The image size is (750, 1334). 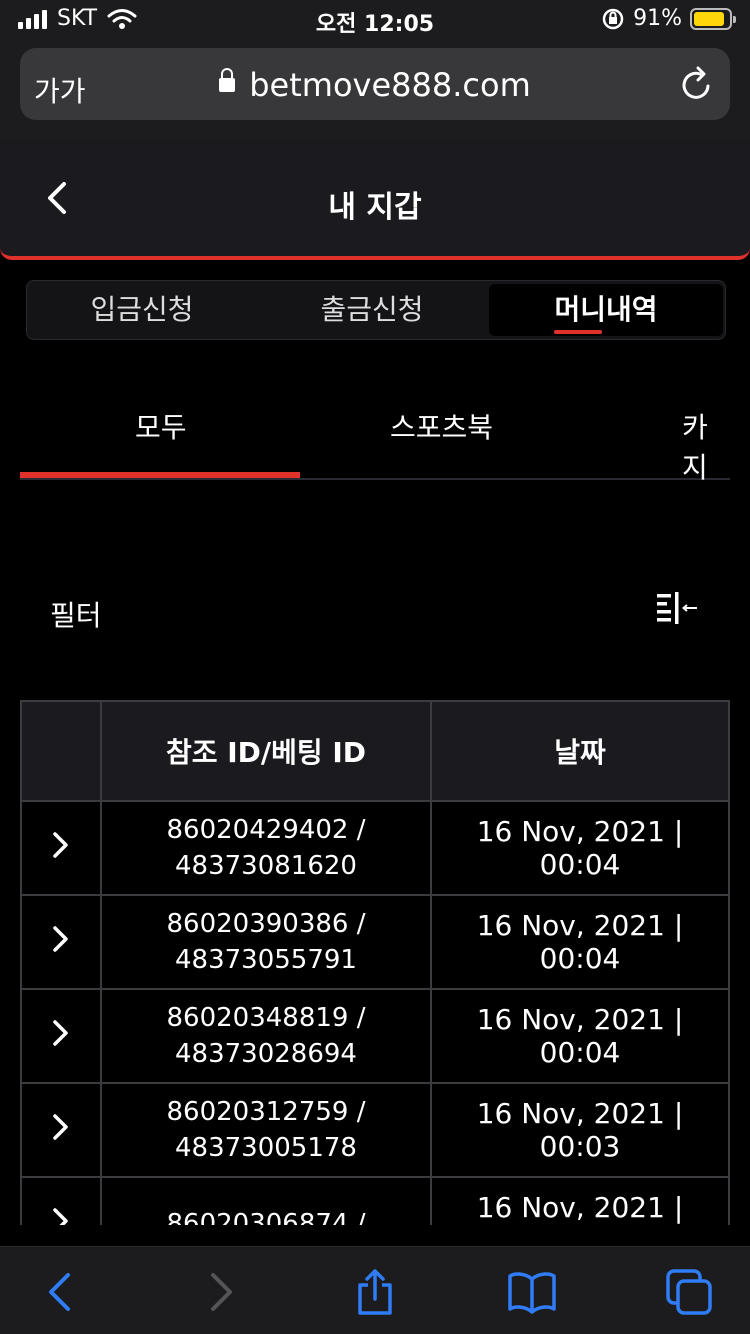 What do you see at coordinates (697, 84) in the screenshot?
I see `reload-icon` at bounding box center [697, 84].